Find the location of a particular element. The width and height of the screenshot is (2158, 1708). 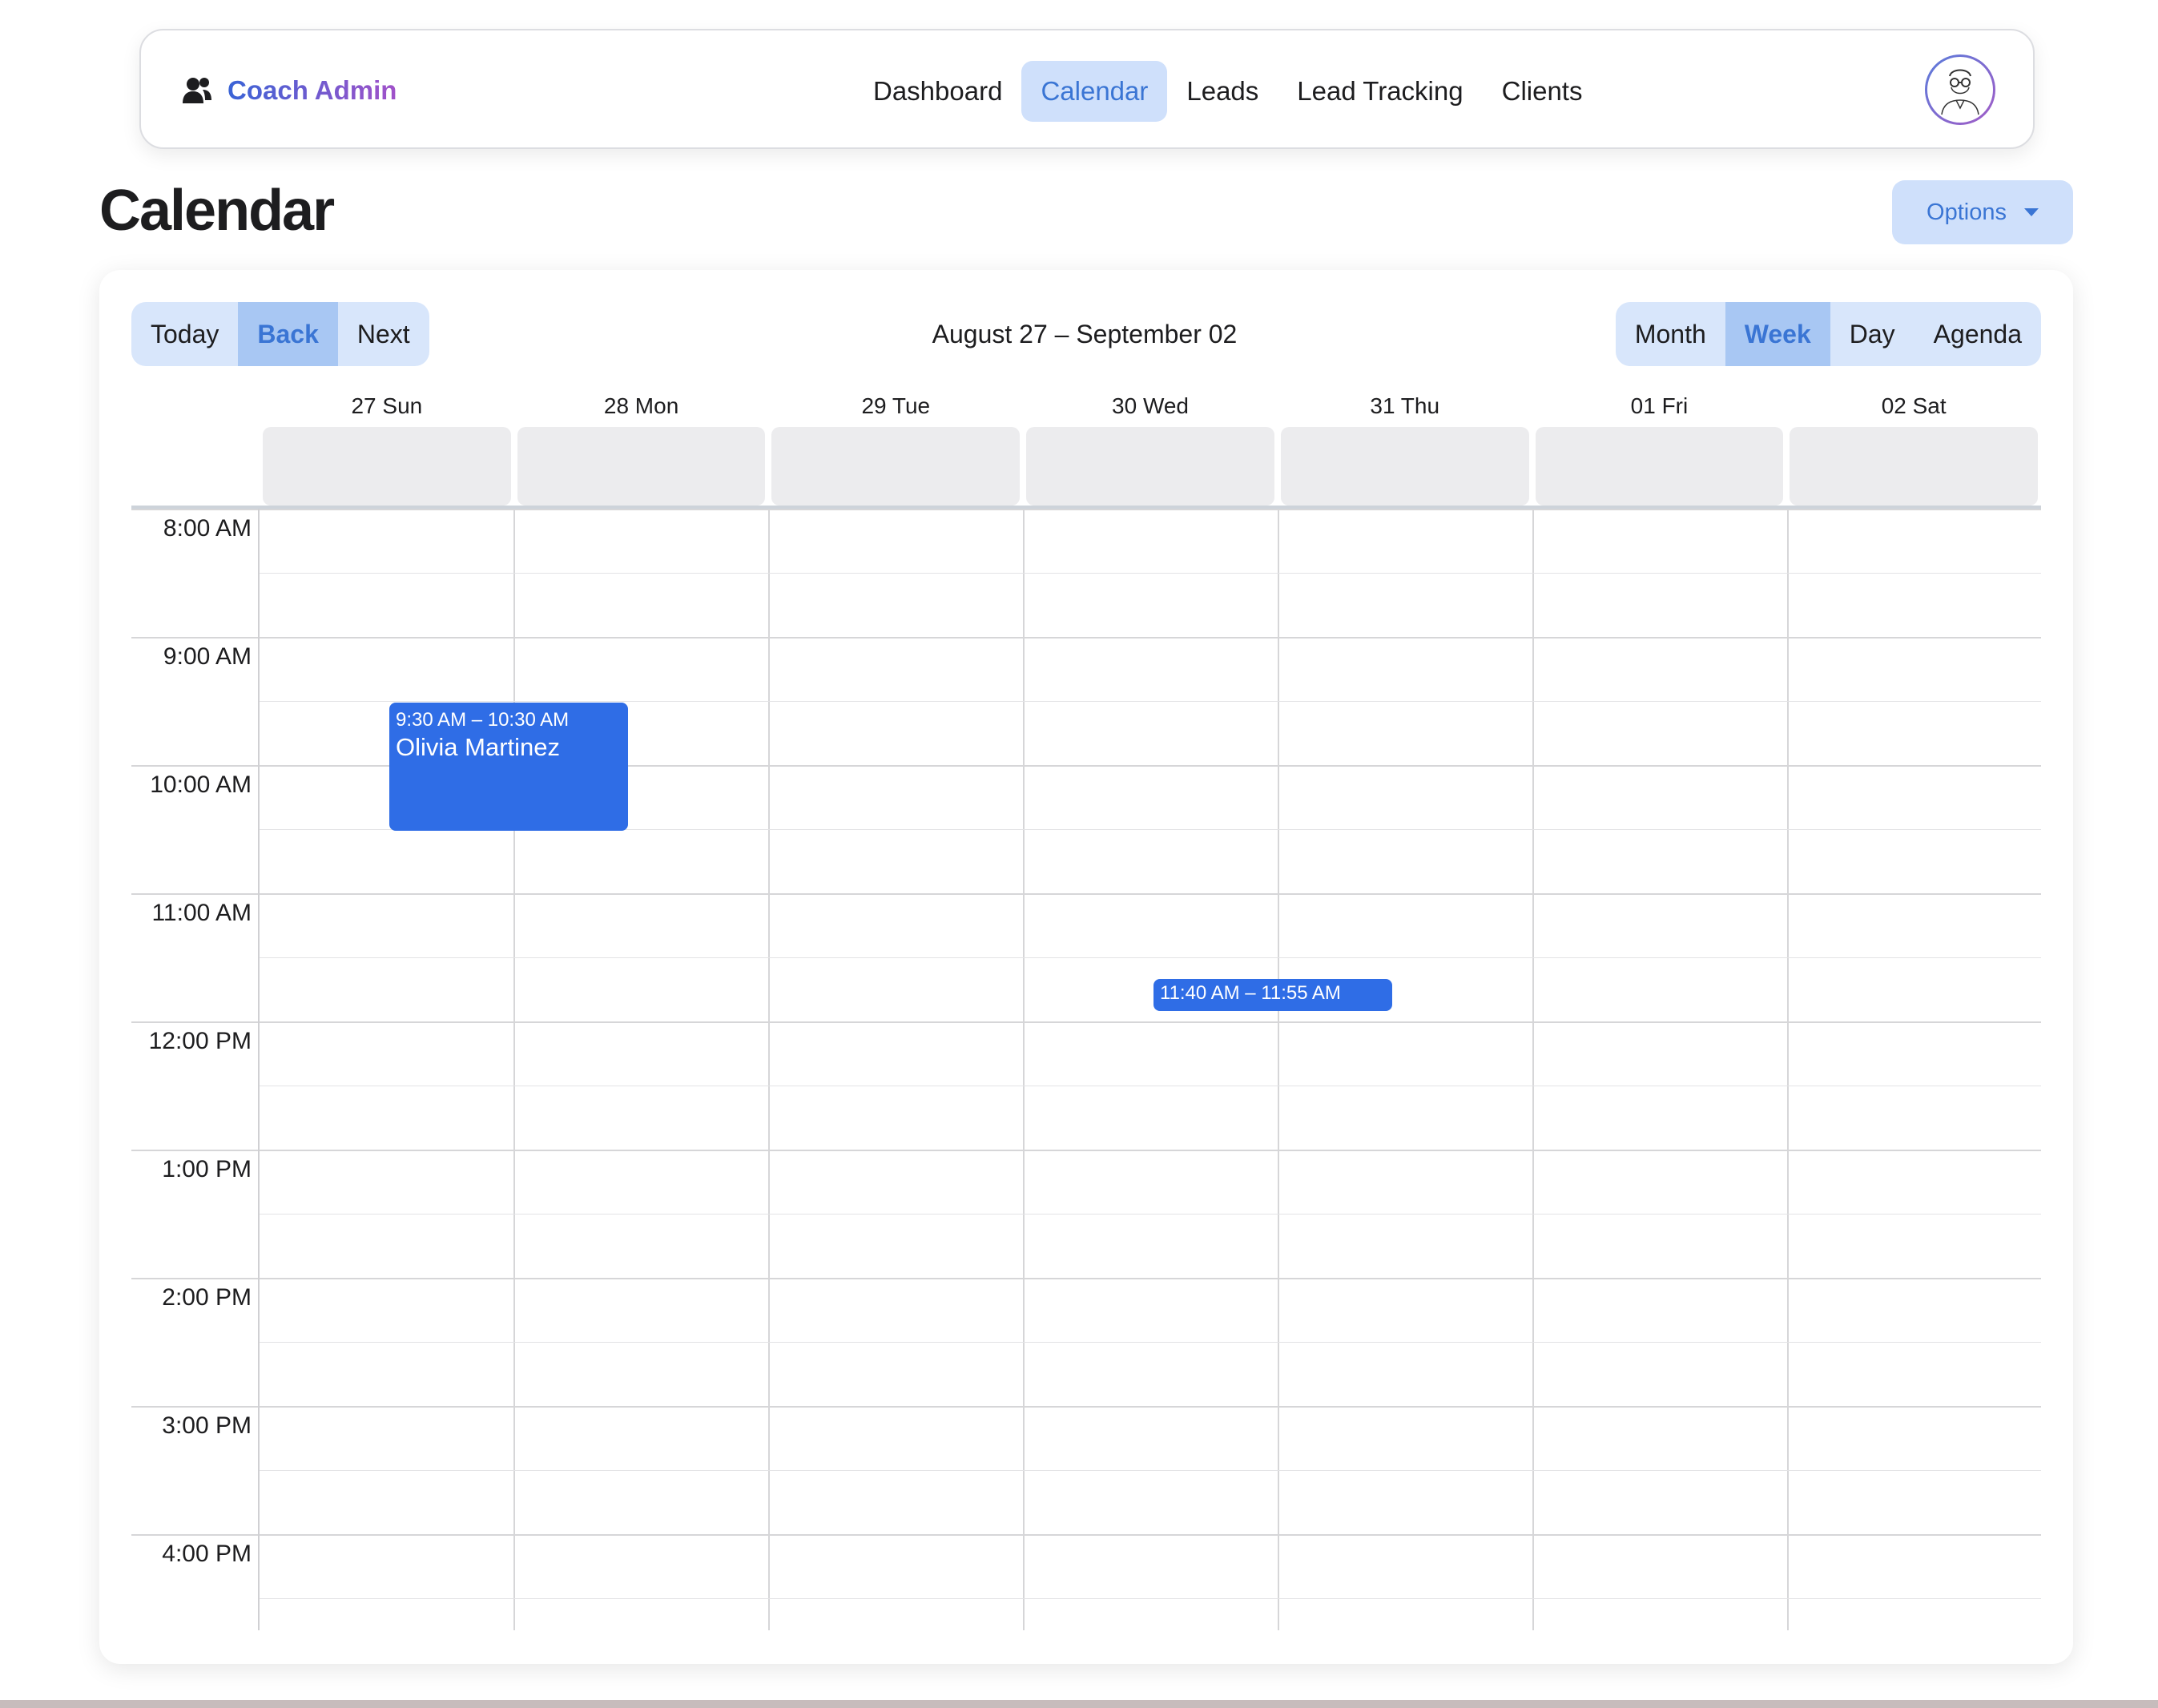

day-header: 02 Sat is located at coordinates (1913, 406).